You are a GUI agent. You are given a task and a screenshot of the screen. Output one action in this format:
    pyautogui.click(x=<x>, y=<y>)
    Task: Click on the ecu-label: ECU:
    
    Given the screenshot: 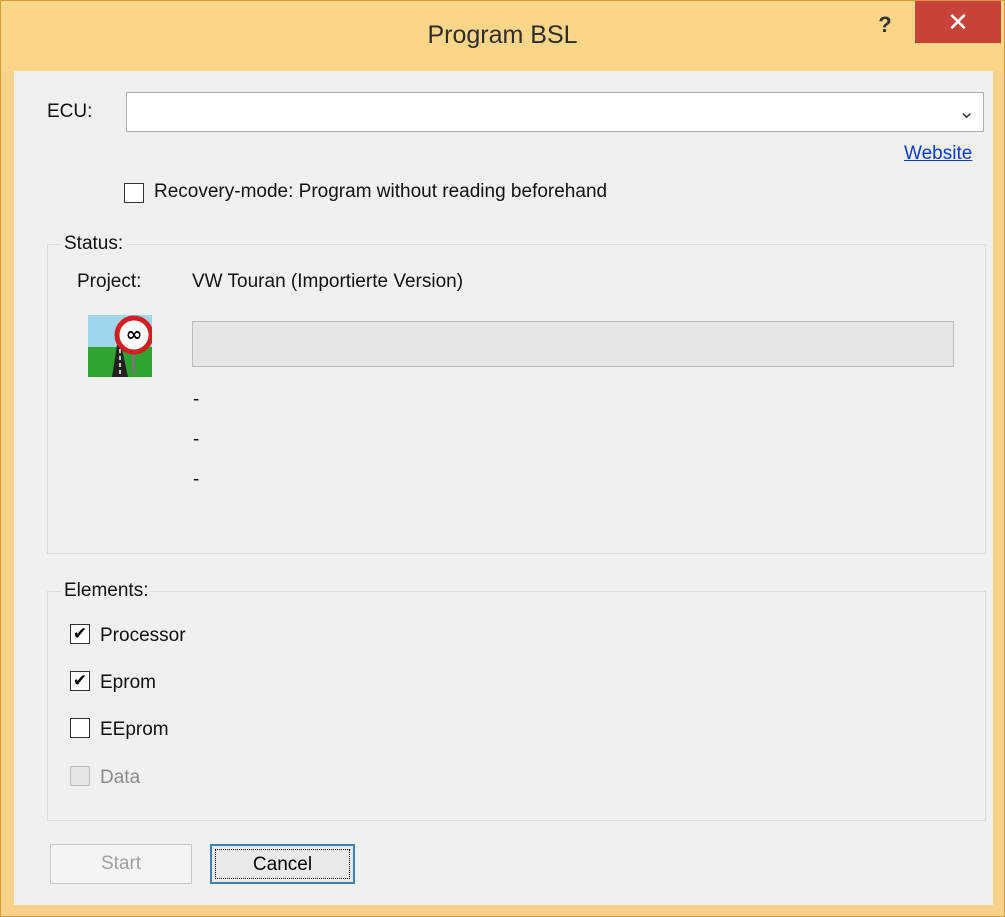 What is the action you would take?
    pyautogui.click(x=70, y=111)
    